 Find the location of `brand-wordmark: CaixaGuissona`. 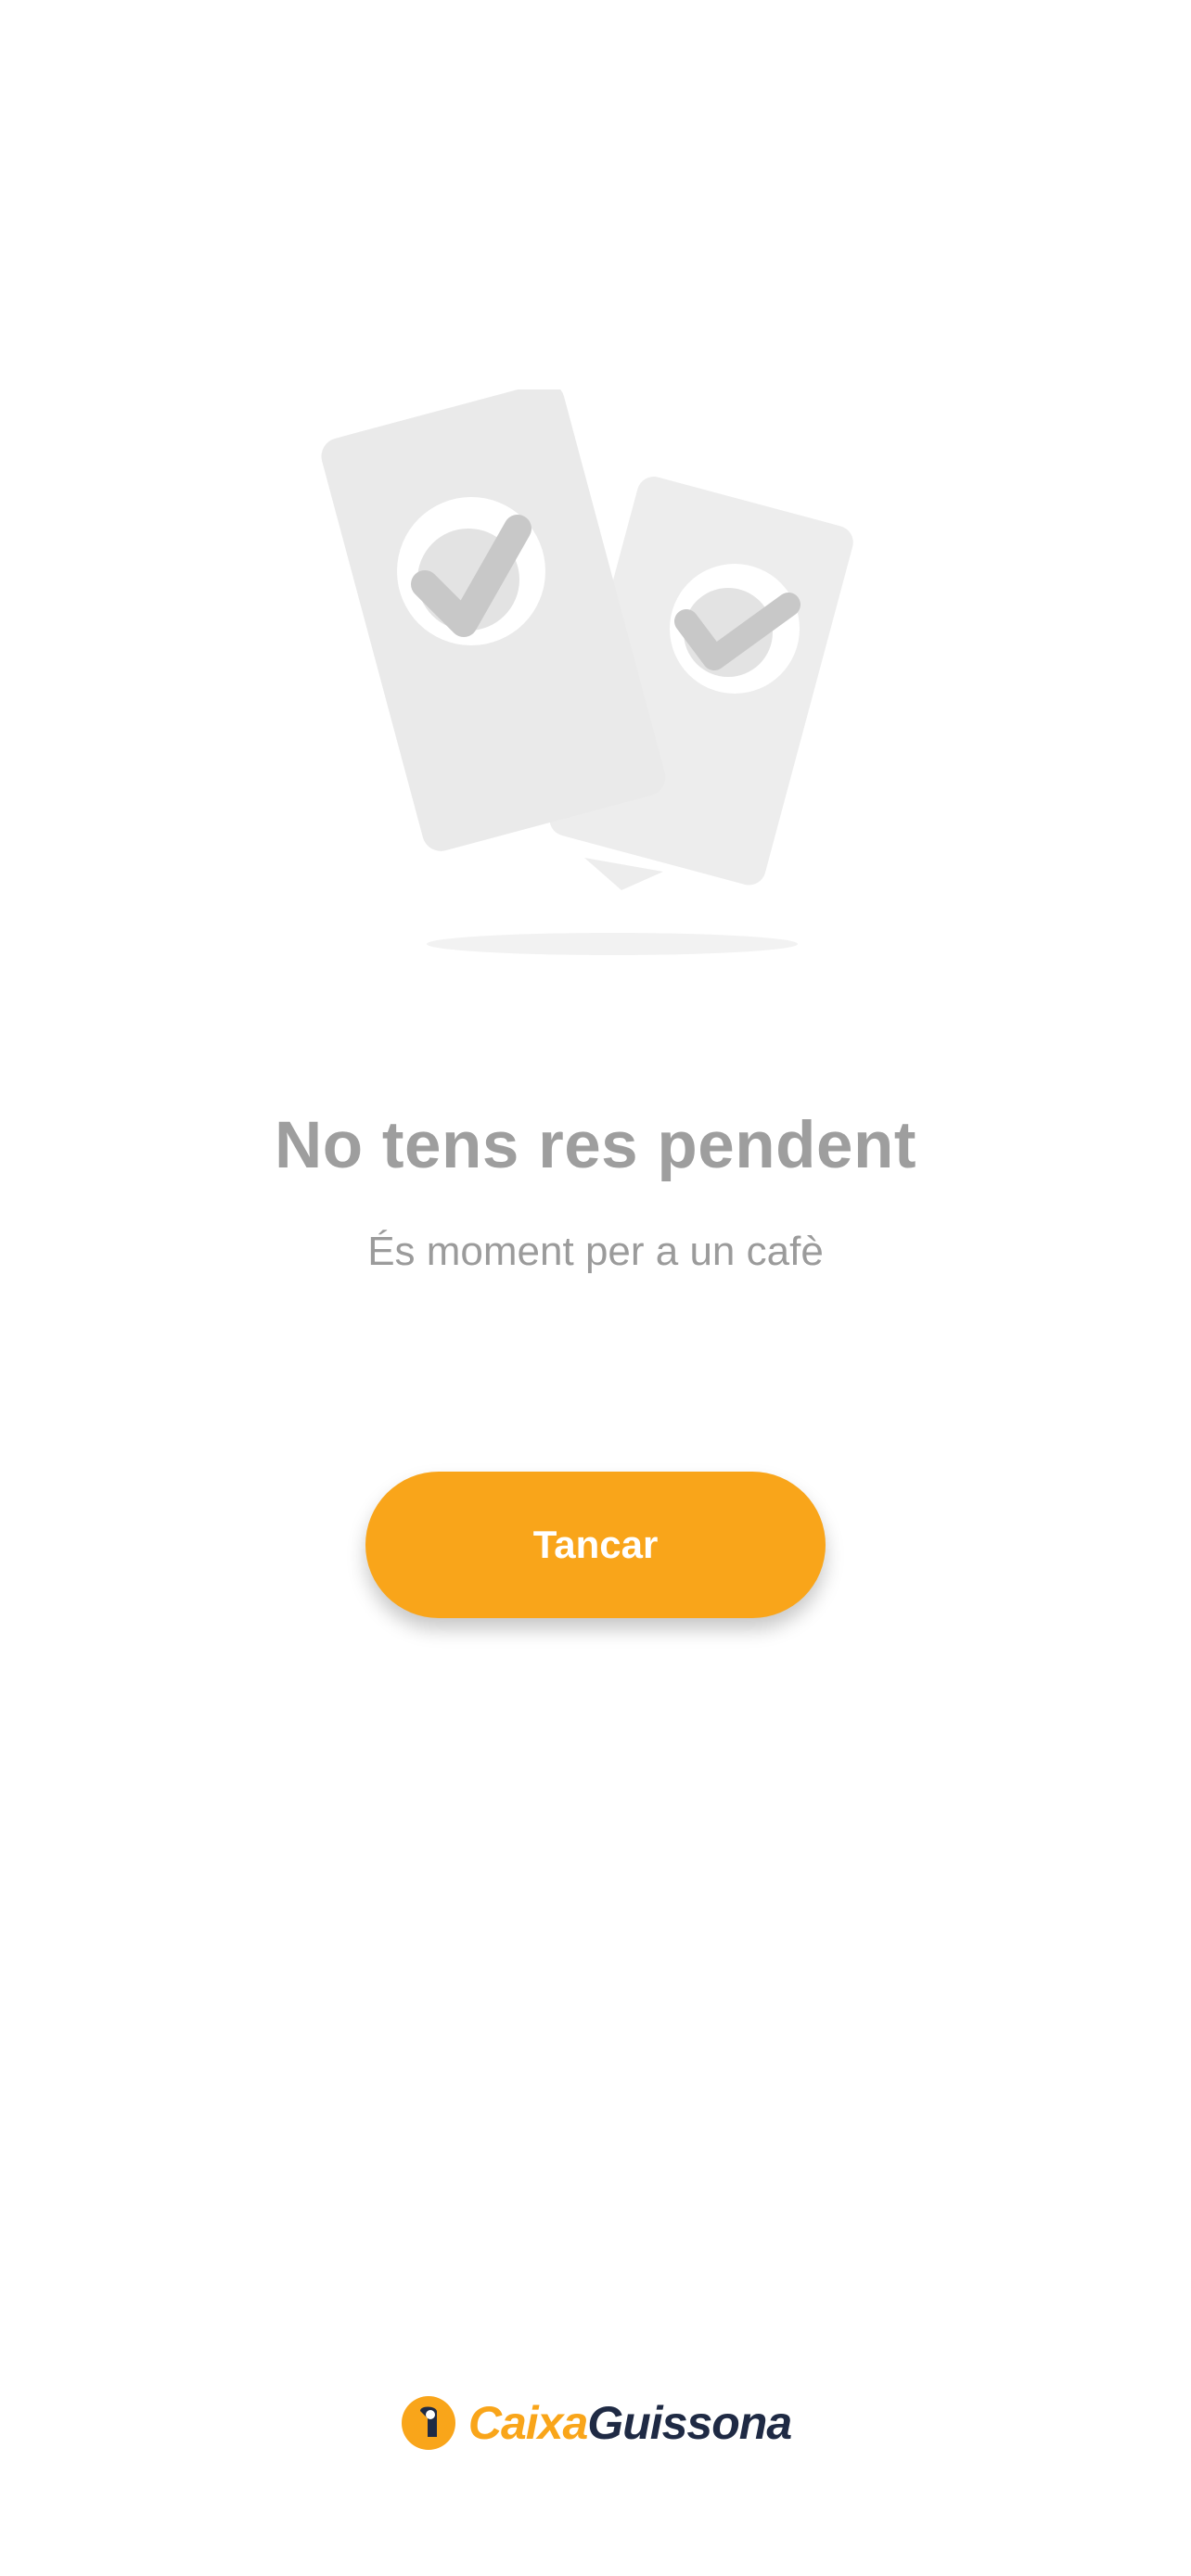

brand-wordmark: CaixaGuissona is located at coordinates (629, 2423).